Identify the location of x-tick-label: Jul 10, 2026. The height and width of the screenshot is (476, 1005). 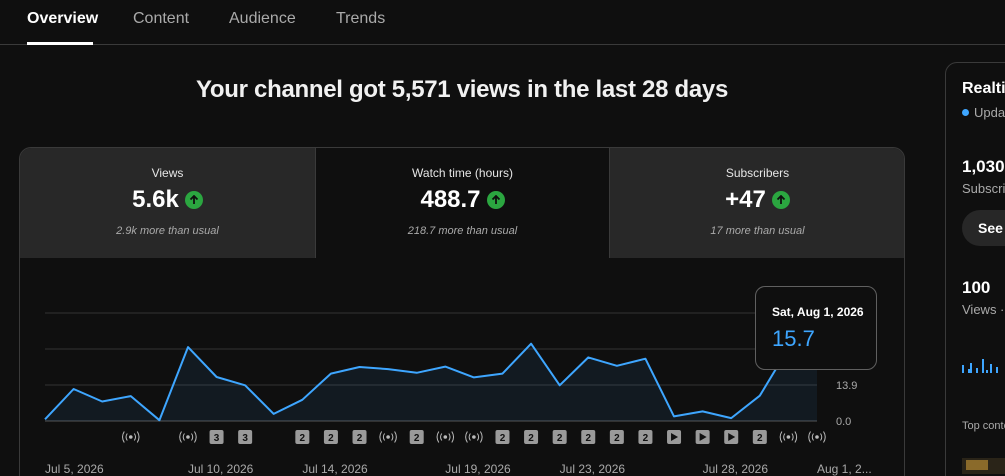
(221, 469).